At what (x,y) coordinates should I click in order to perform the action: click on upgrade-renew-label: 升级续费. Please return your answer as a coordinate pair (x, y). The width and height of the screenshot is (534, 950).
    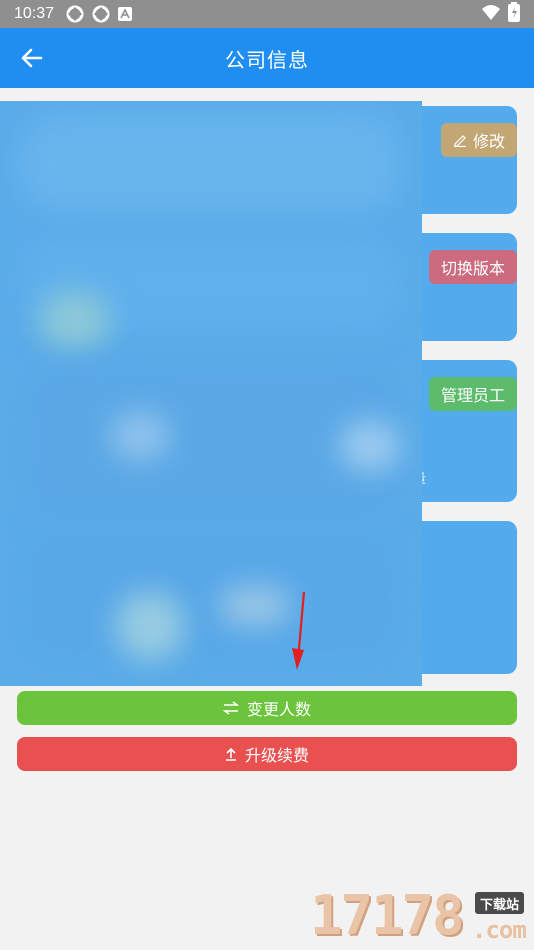
    Looking at the image, I should click on (276, 755).